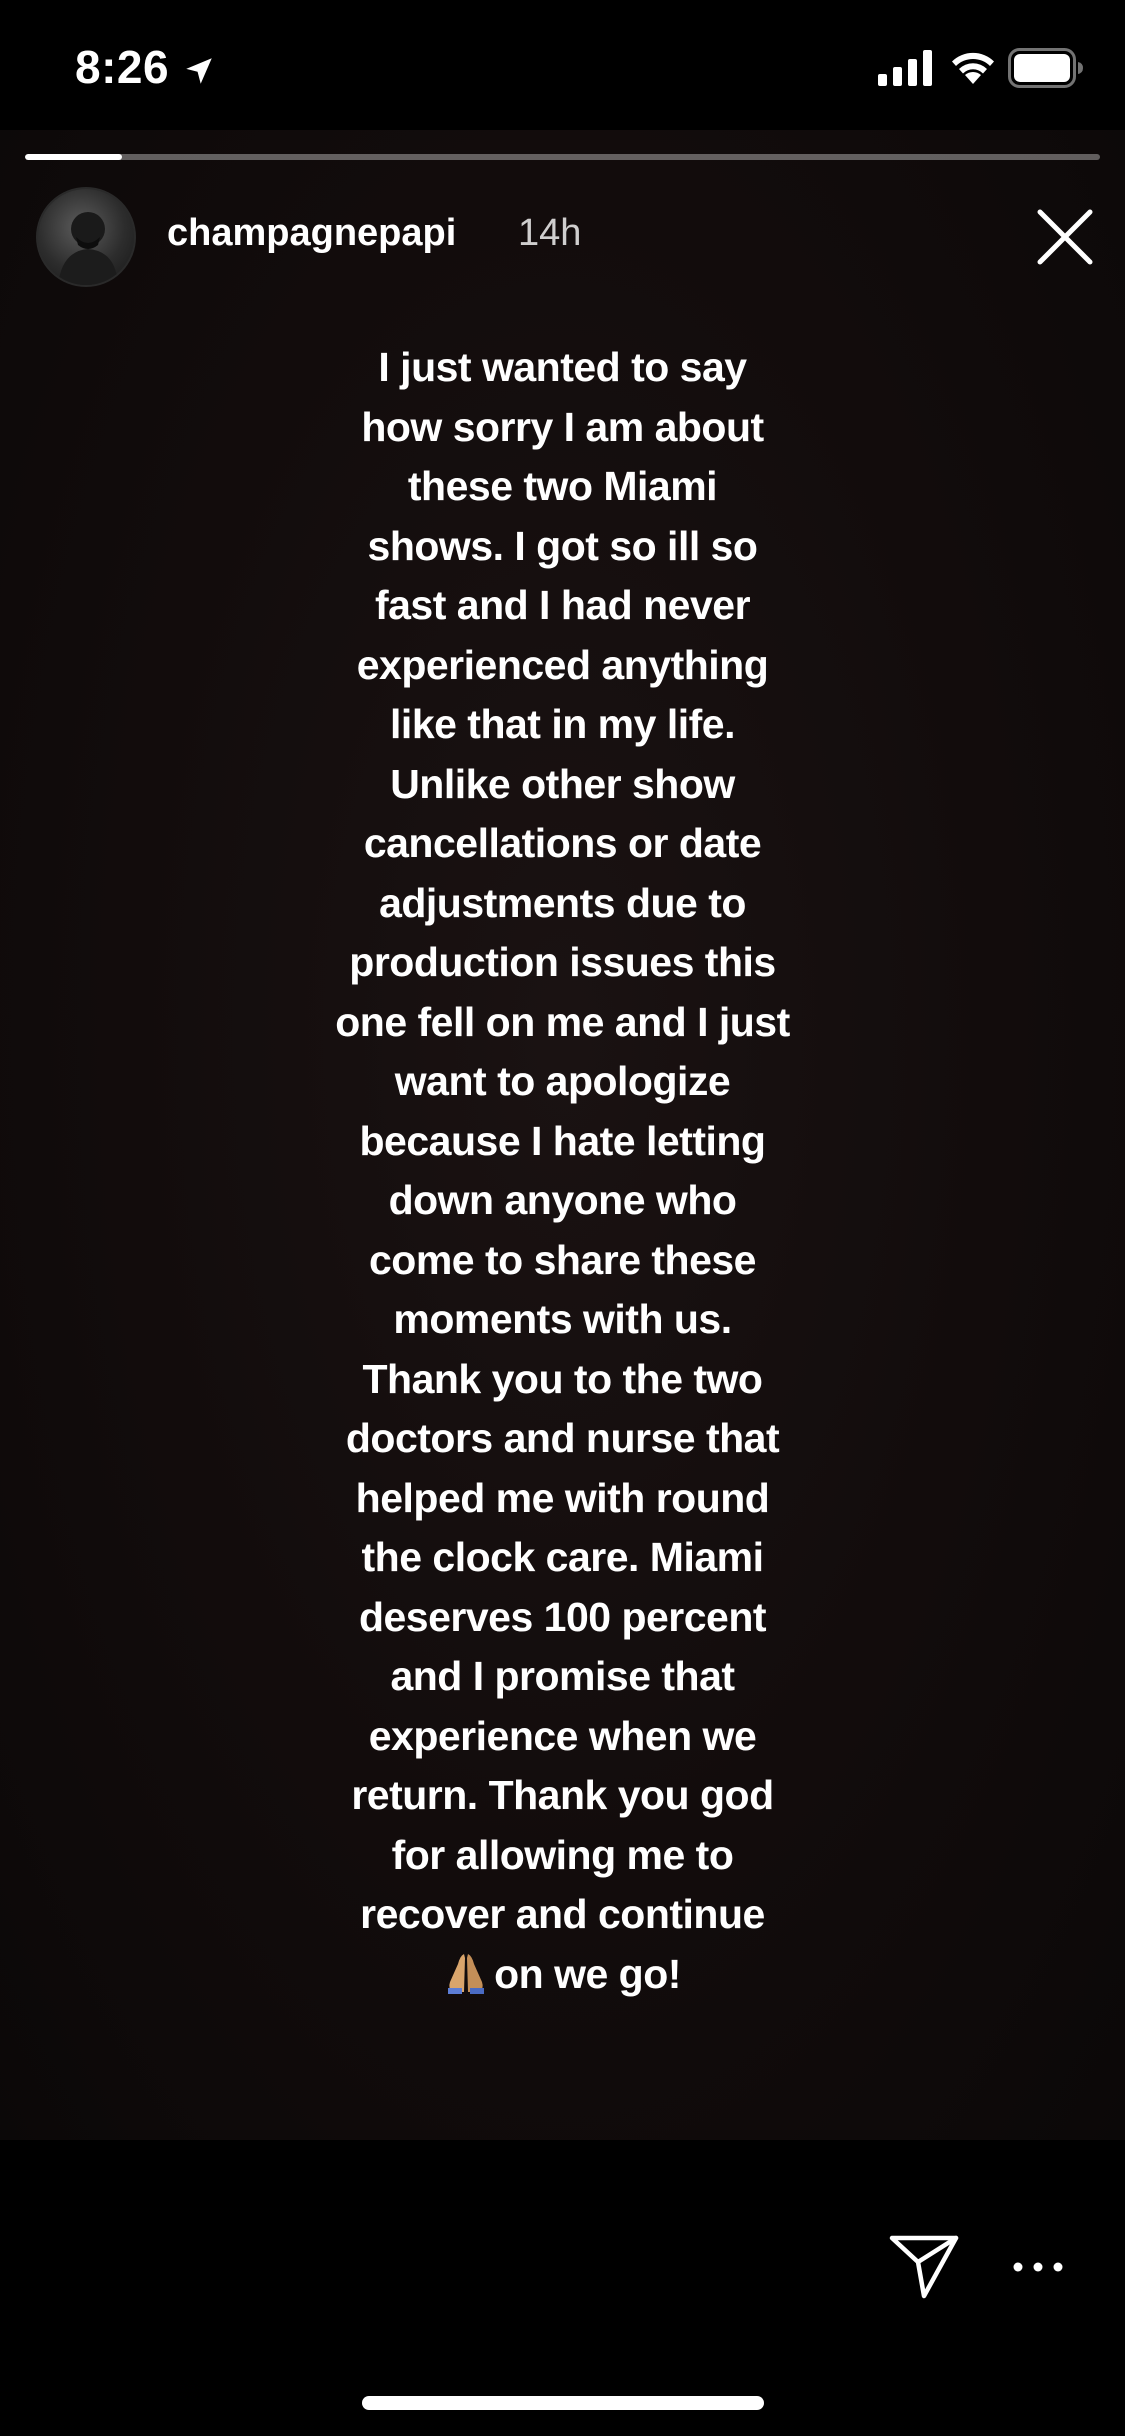 The image size is (1125, 2436). Describe the element at coordinates (550, 233) in the screenshot. I see `story-timestamp: 14h` at that location.